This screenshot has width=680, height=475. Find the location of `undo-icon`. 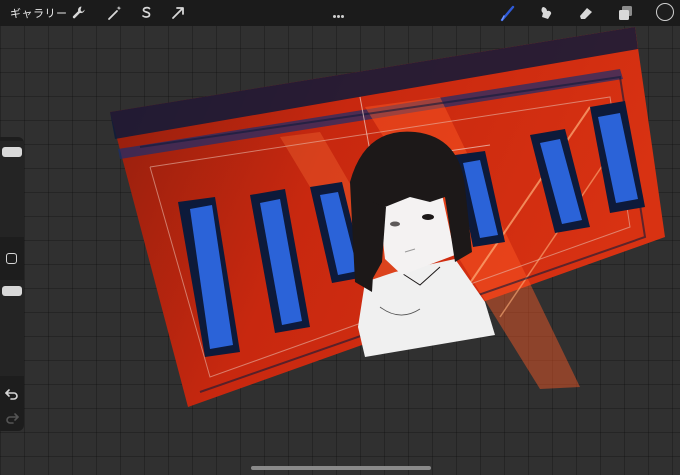

undo-icon is located at coordinates (12, 394).